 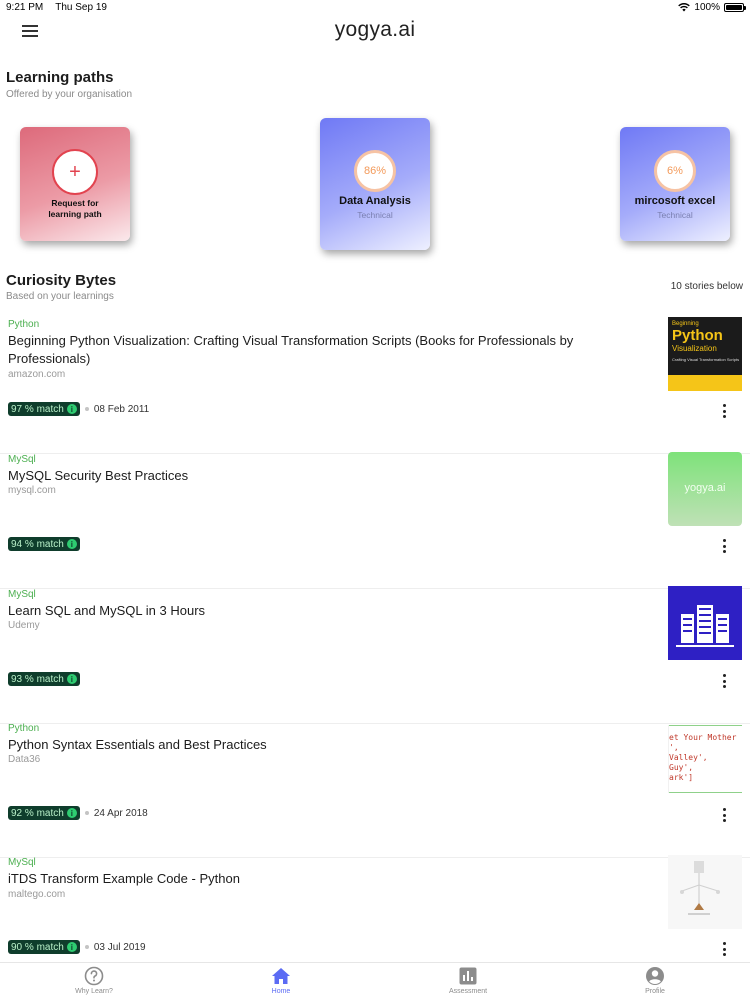 What do you see at coordinates (694, 348) in the screenshot?
I see `book-cover-subtitle: Visualization` at bounding box center [694, 348].